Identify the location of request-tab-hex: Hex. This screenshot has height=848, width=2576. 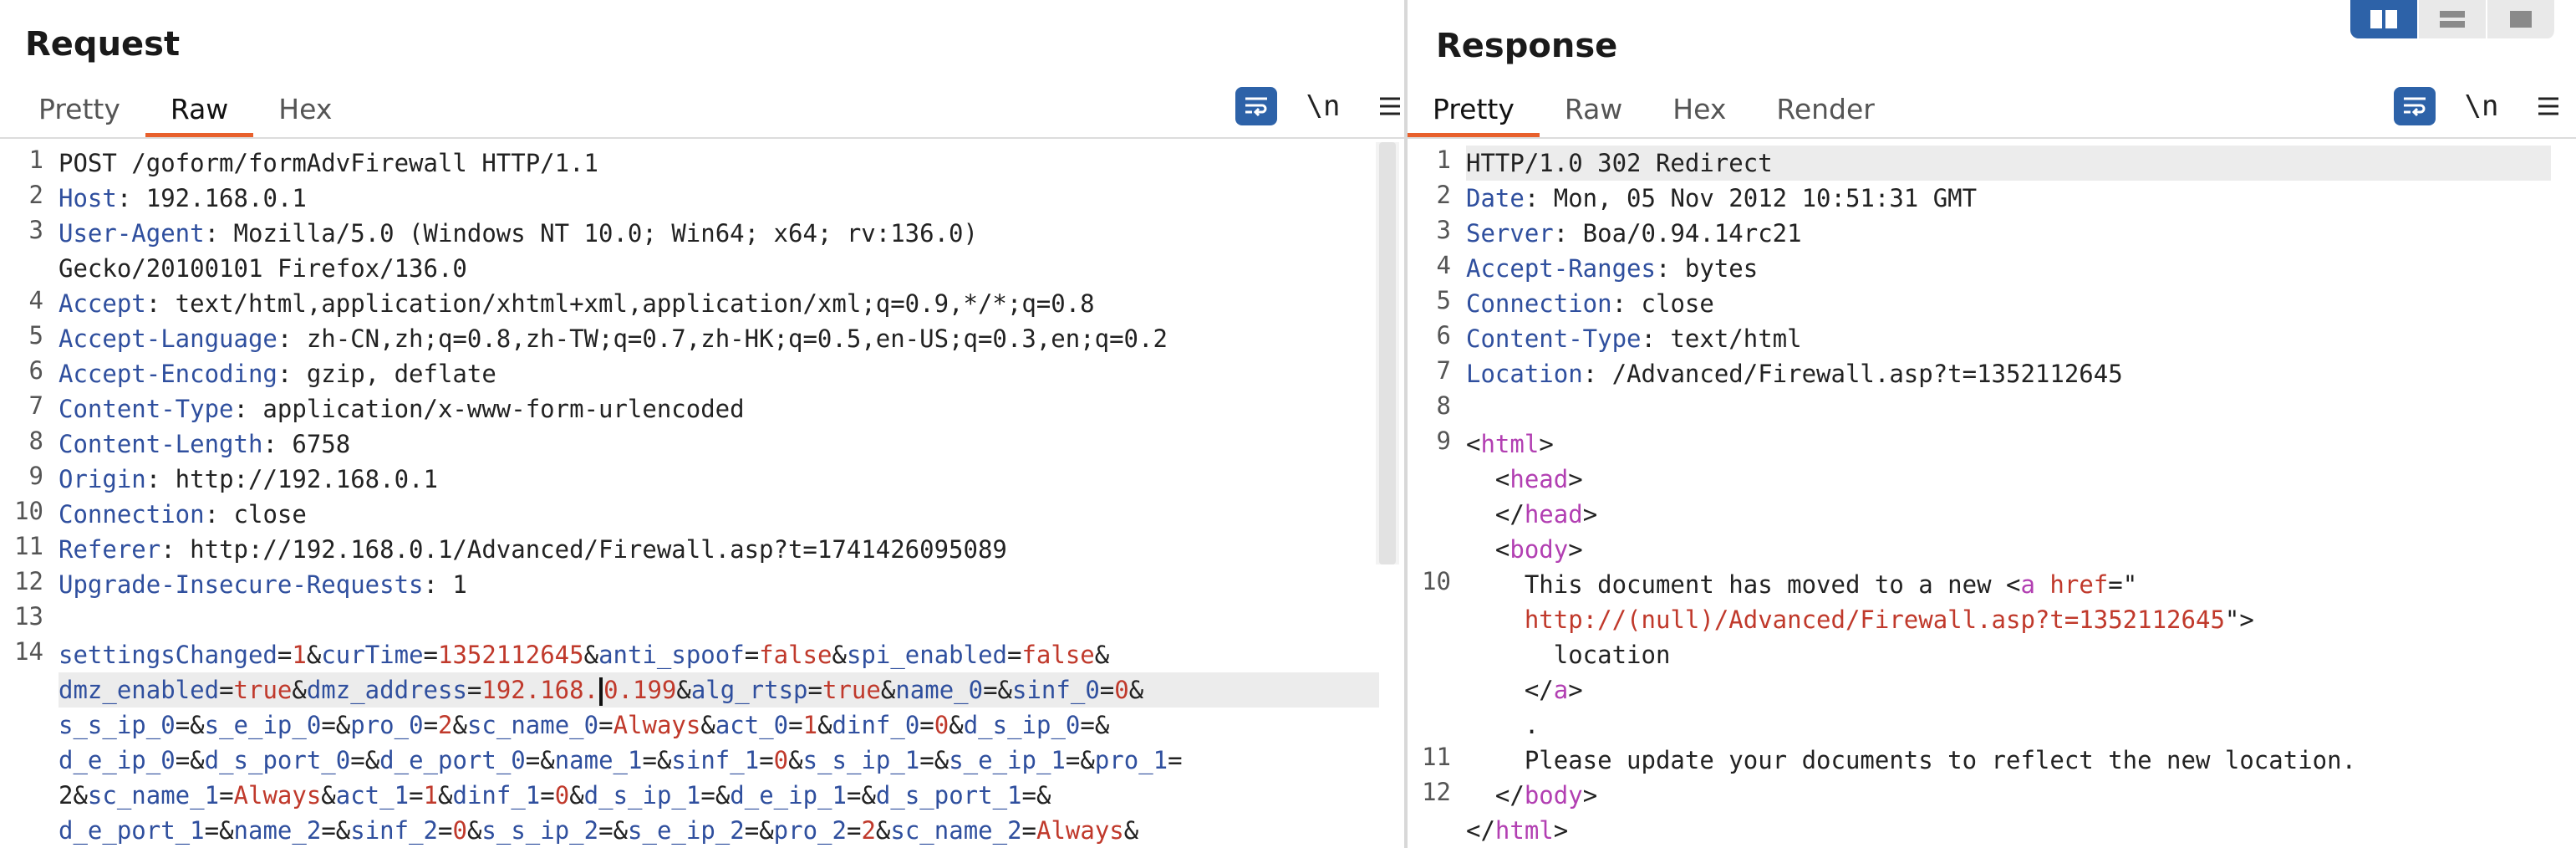
(305, 113).